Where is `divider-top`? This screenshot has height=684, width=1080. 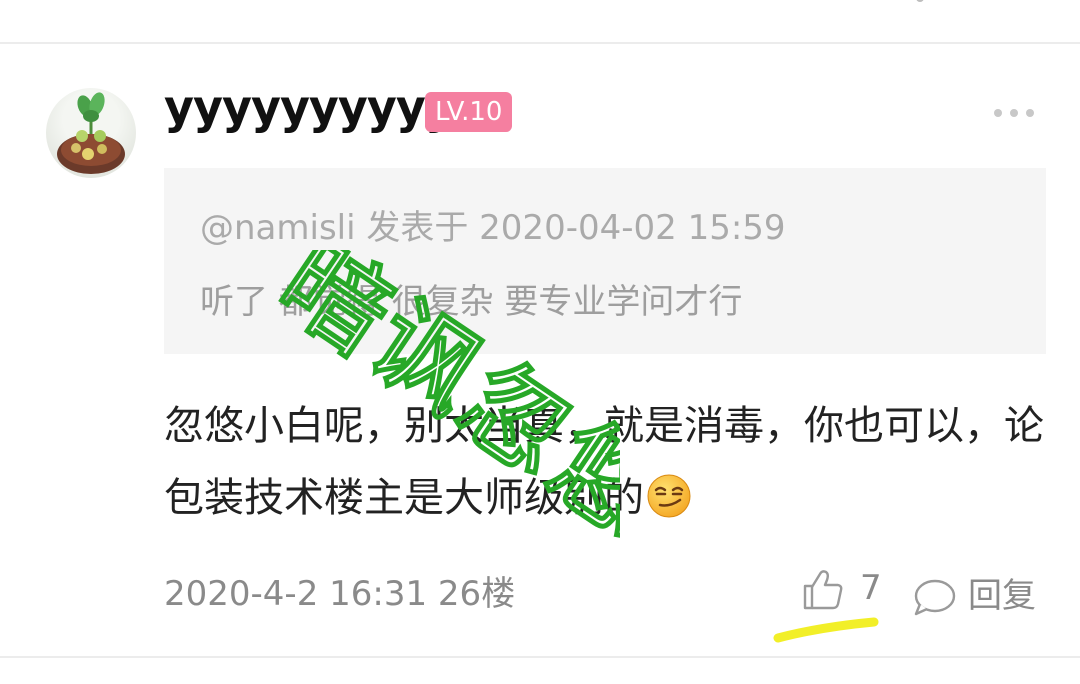 divider-top is located at coordinates (540, 43).